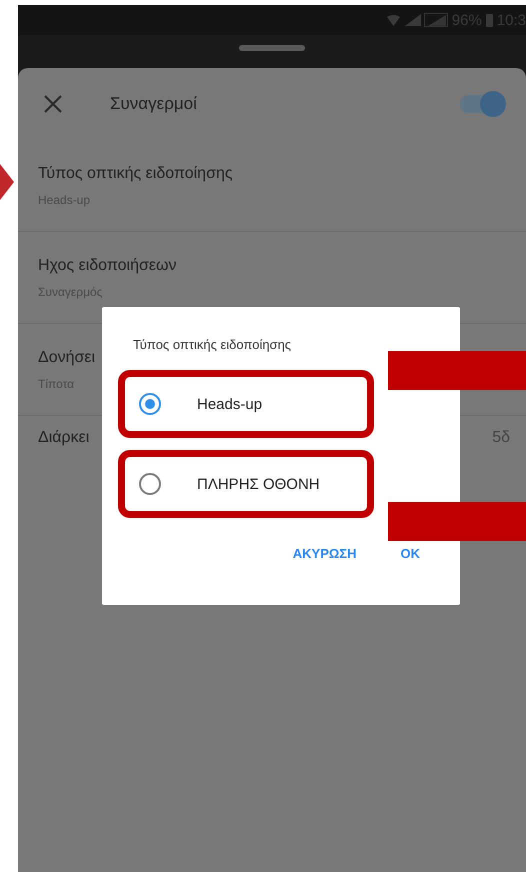 The width and height of the screenshot is (526, 872). I want to click on close-icon, so click(53, 104).